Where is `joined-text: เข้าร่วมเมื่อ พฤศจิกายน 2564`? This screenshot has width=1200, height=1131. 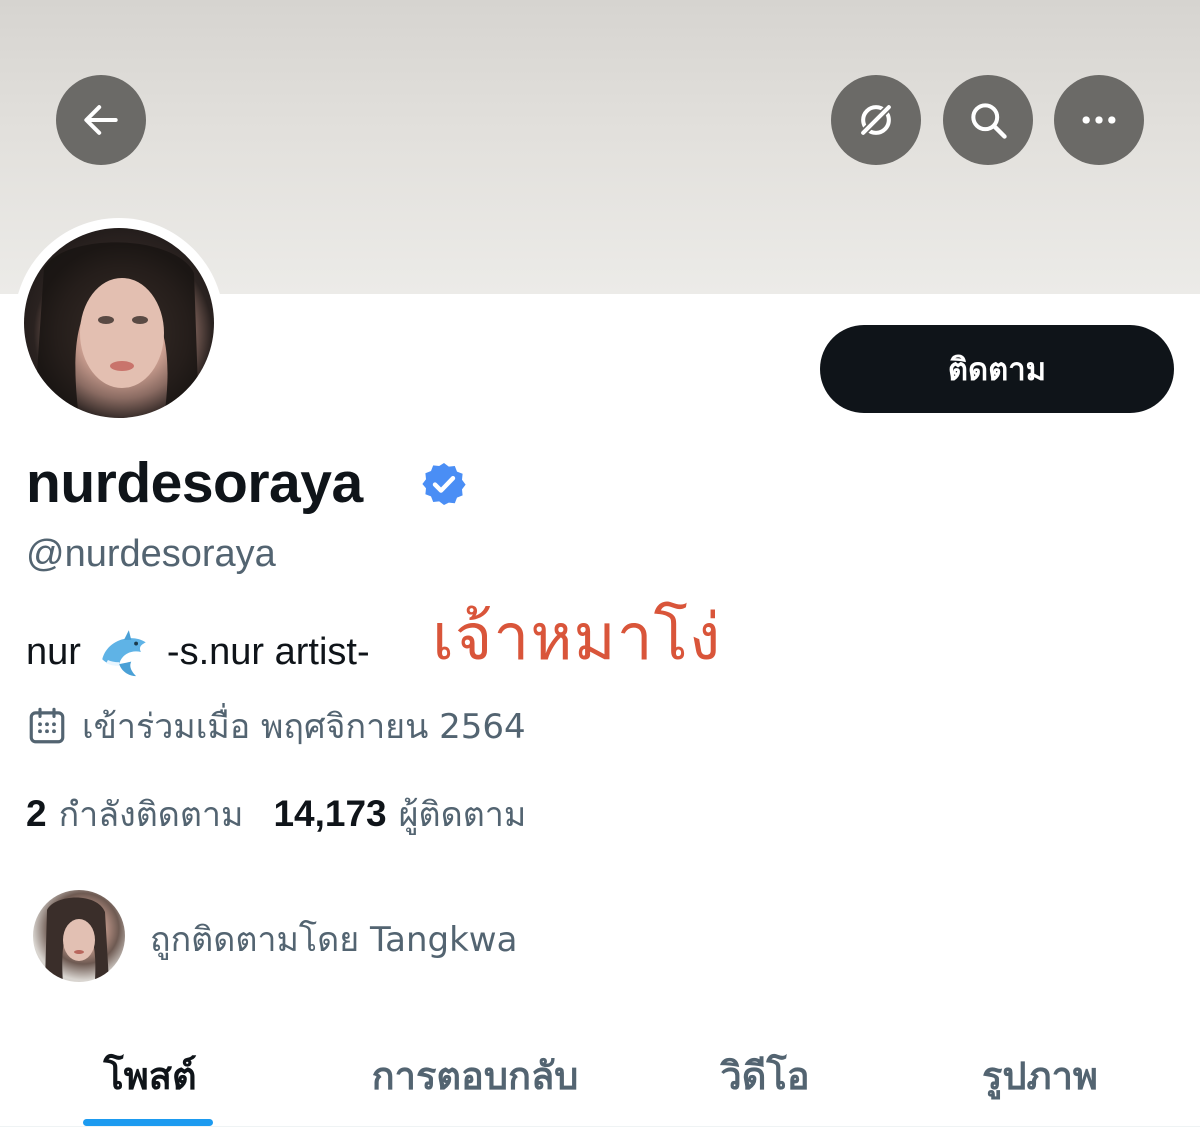 joined-text: เข้าร่วมเมื่อ พฤศจิกายน 2564 is located at coordinates (304, 727).